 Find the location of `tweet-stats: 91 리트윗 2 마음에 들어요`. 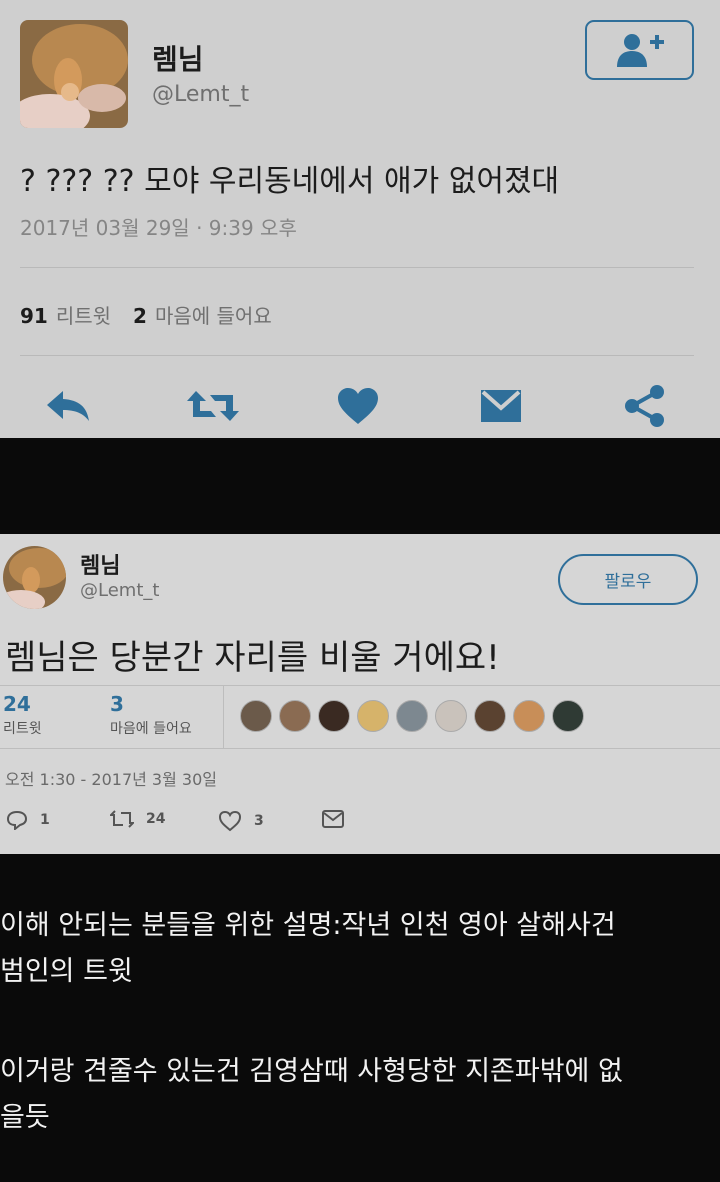

tweet-stats: 91 리트윗 2 마음에 들어요 is located at coordinates (146, 314).